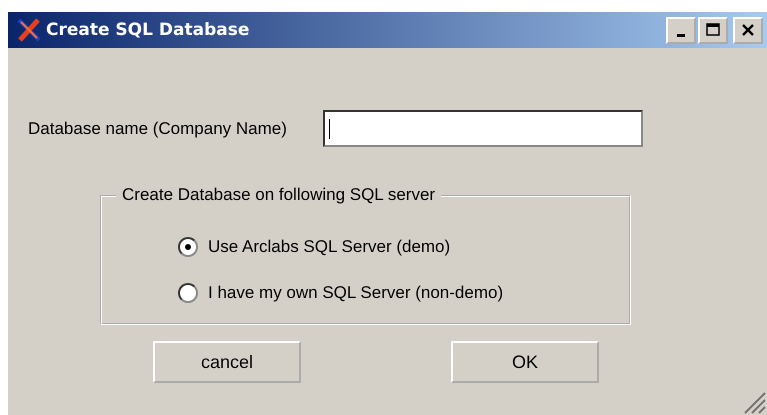  Describe the element at coordinates (356, 293) in the screenshot. I see `radio-label: I have my own SQL Server (non-demo)` at that location.